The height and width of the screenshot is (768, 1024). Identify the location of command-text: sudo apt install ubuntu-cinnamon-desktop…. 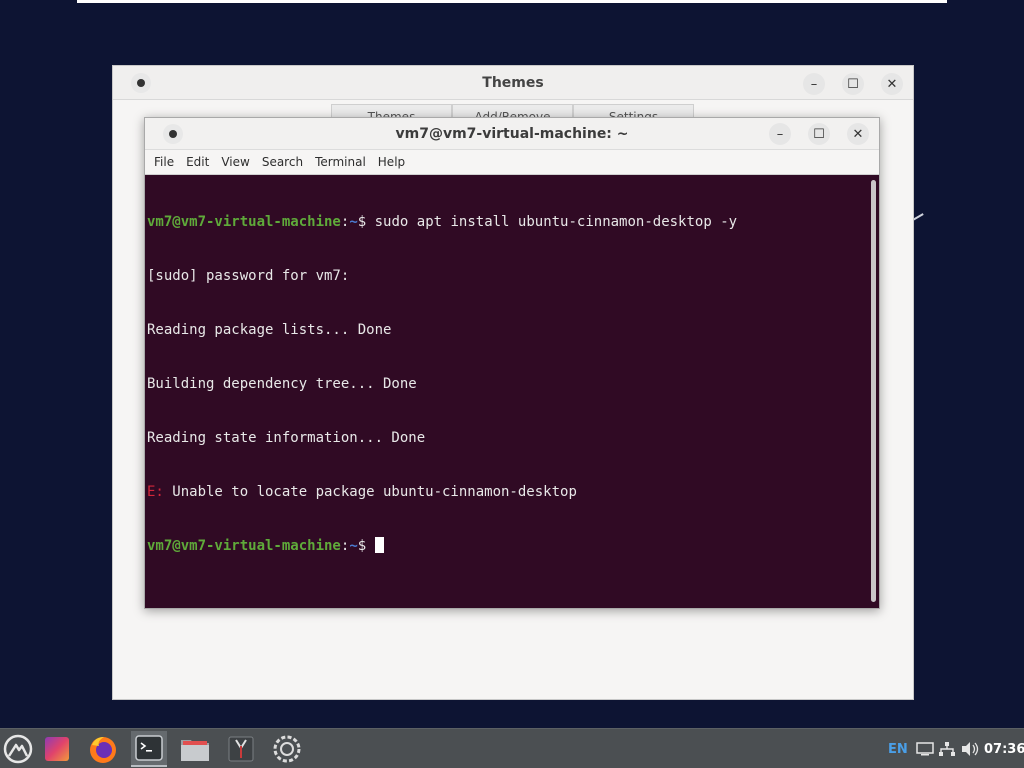
(552, 222).